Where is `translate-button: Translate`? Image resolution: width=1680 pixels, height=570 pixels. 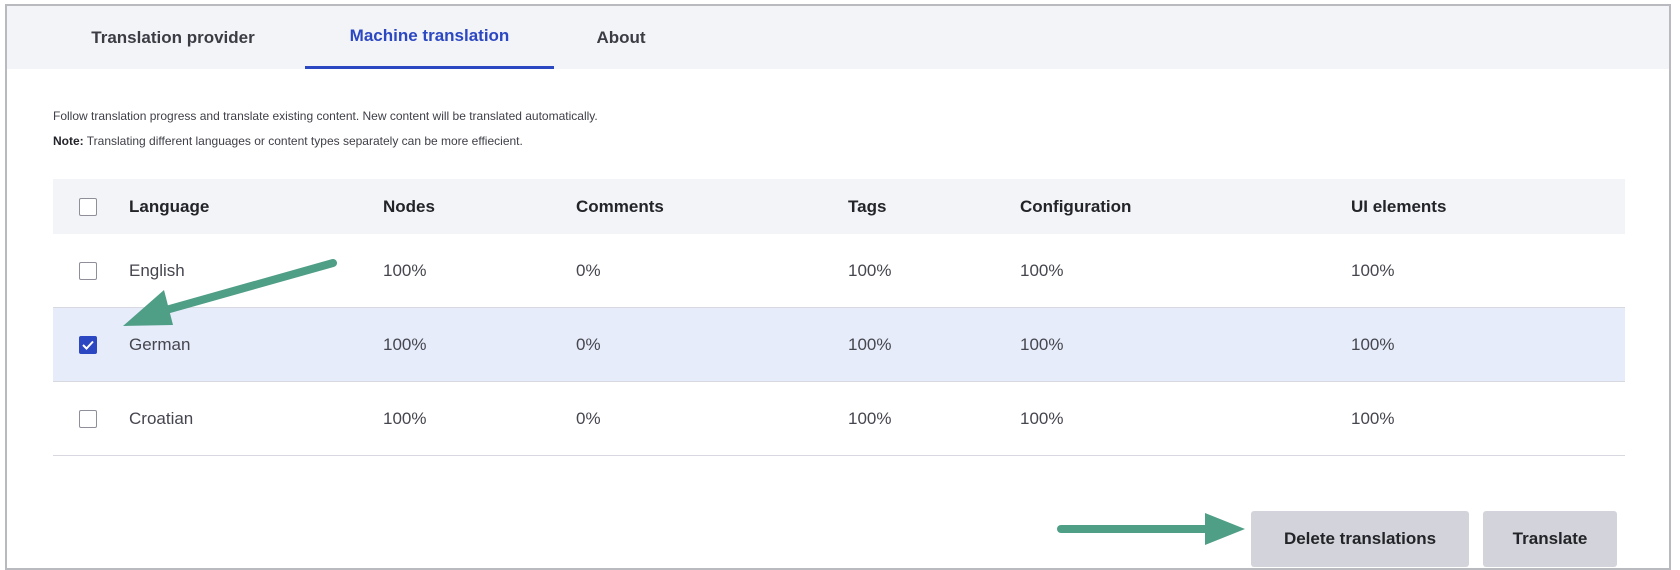 translate-button: Translate is located at coordinates (1550, 539).